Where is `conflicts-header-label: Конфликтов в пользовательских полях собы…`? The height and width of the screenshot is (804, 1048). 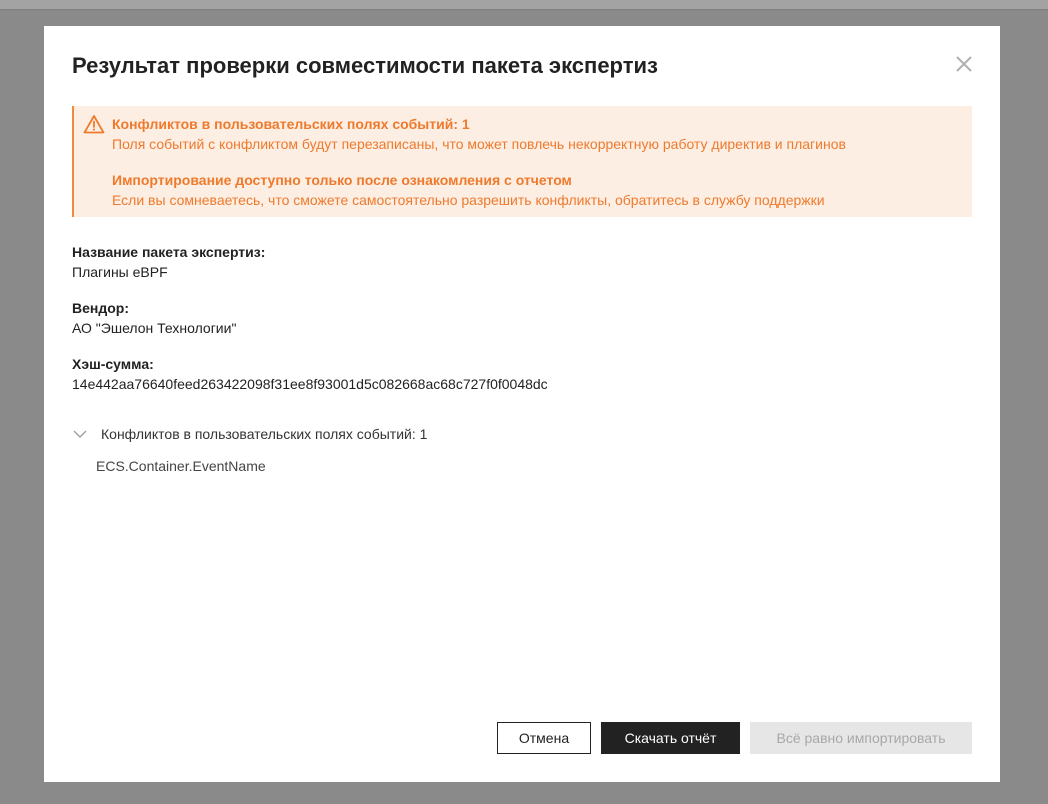
conflicts-header-label: Конфликтов в пользовательских полях собы… is located at coordinates (264, 434).